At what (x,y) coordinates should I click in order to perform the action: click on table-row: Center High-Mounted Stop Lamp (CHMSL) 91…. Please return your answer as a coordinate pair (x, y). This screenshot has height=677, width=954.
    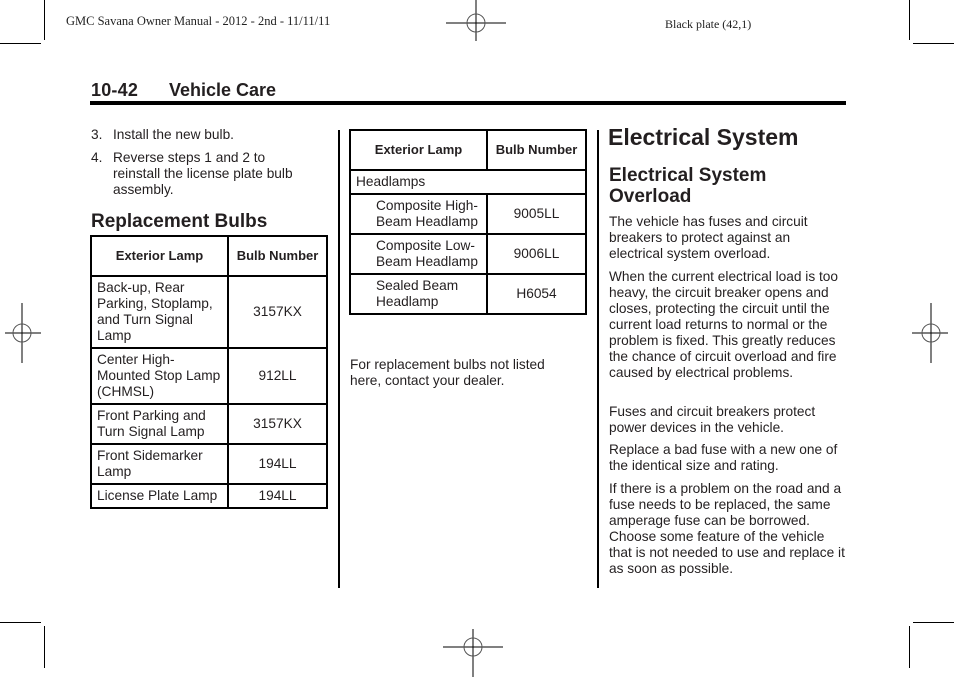
    Looking at the image, I should click on (209, 376).